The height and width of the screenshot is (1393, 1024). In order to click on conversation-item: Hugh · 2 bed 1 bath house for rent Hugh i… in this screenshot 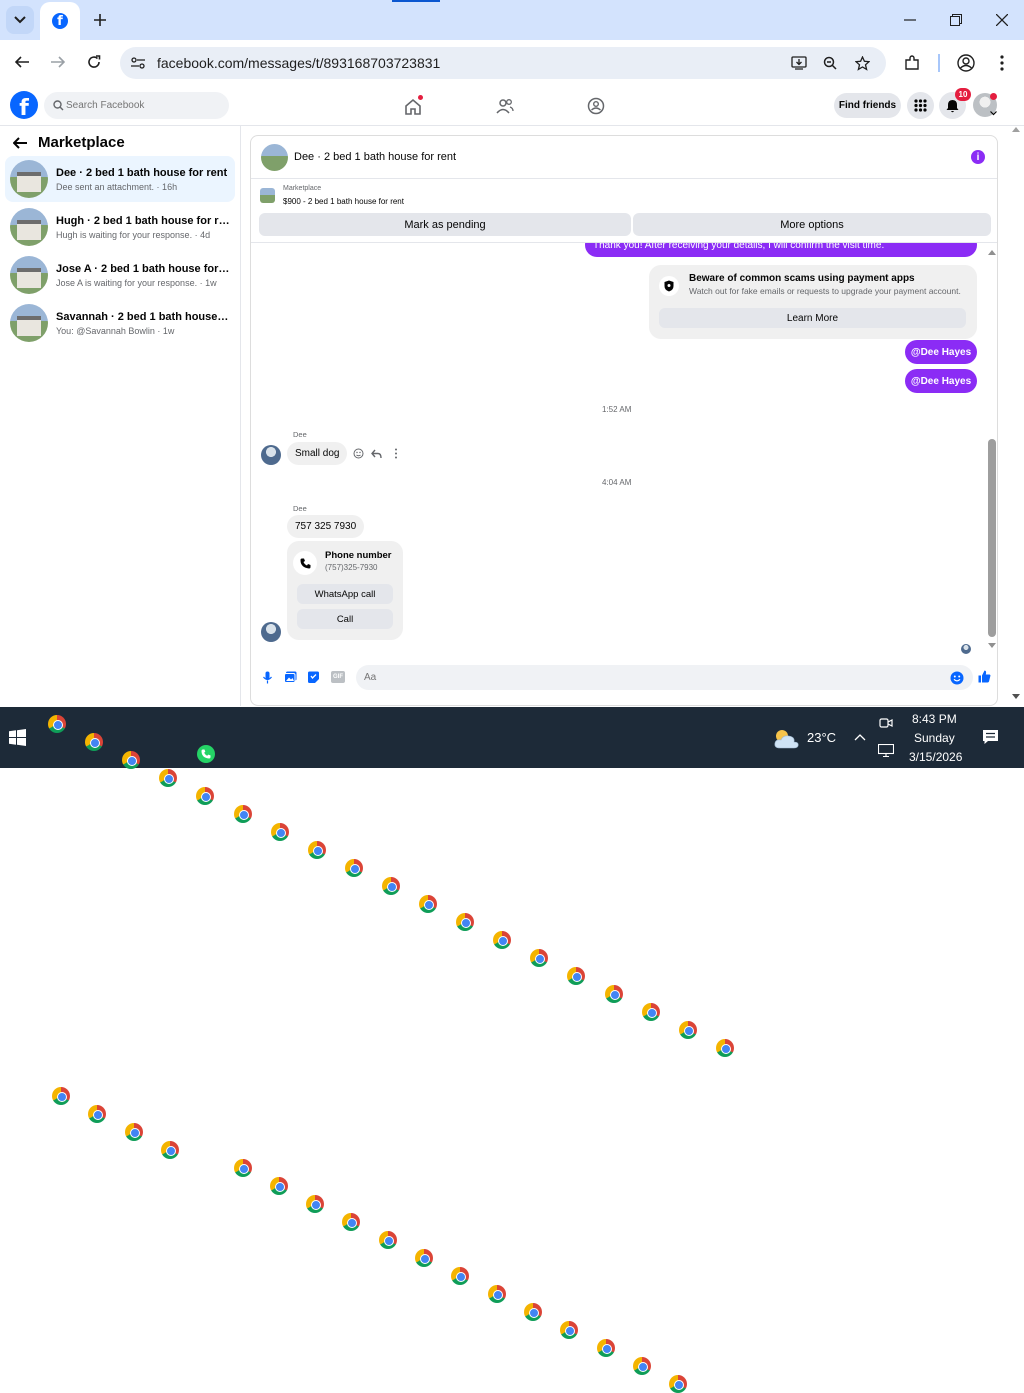, I will do `click(120, 227)`.